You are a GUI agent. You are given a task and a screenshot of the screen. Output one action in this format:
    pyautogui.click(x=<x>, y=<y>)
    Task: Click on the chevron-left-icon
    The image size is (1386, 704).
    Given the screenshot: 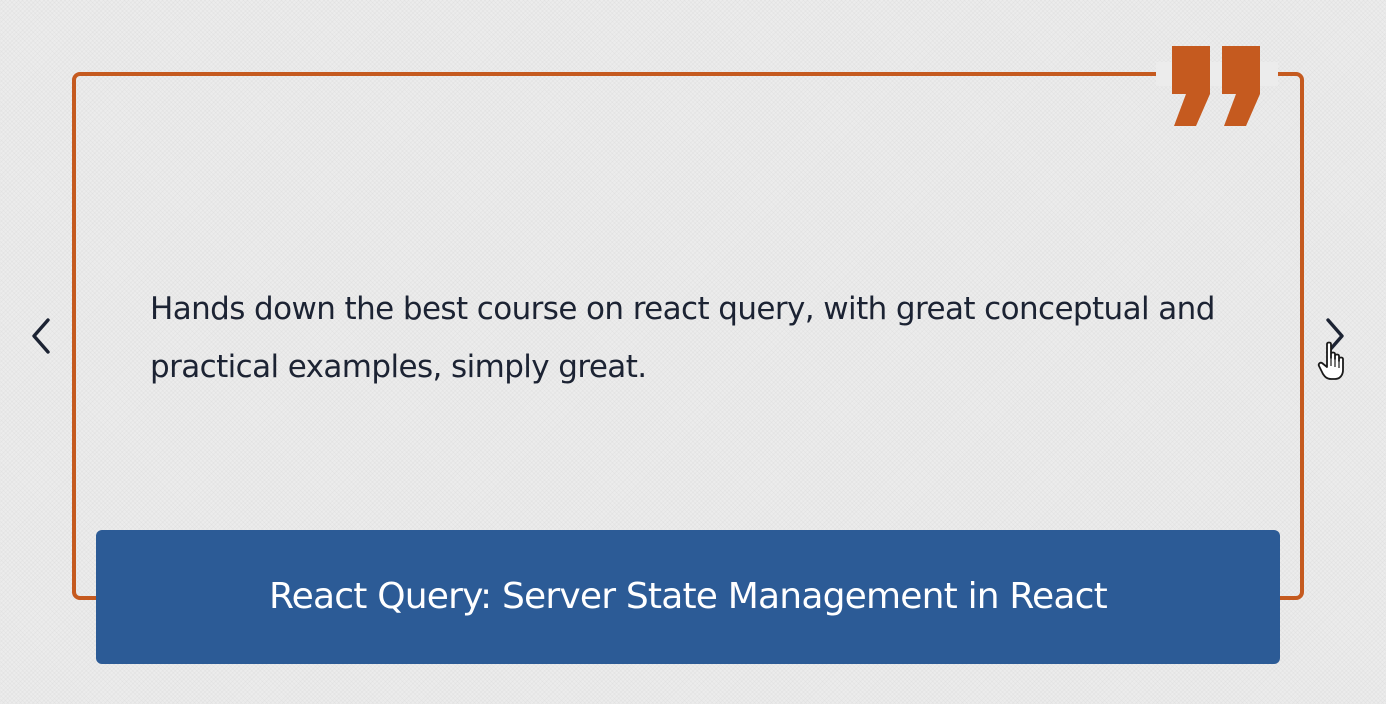 What is the action you would take?
    pyautogui.click(x=41, y=336)
    